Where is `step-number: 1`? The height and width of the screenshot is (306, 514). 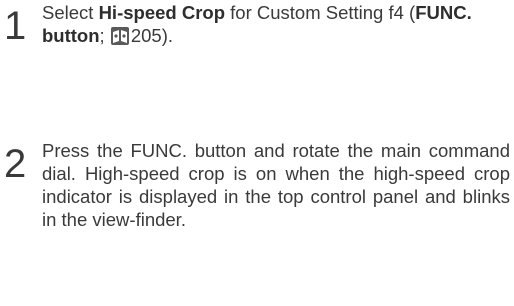 step-number: 1 is located at coordinates (15, 26).